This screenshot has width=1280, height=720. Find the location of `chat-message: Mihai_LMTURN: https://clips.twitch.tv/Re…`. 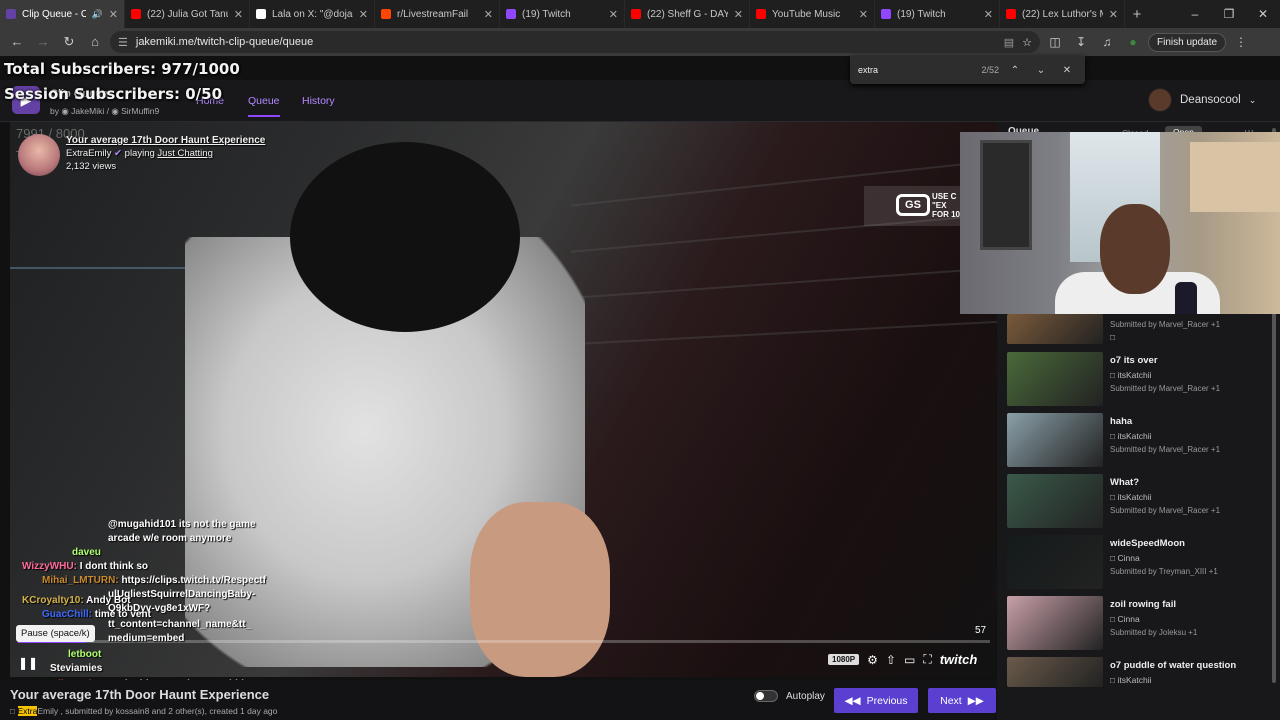

chat-message: Mihai_LMTURN: https://clips.twitch.tv/Re… is located at coordinates (154, 581).